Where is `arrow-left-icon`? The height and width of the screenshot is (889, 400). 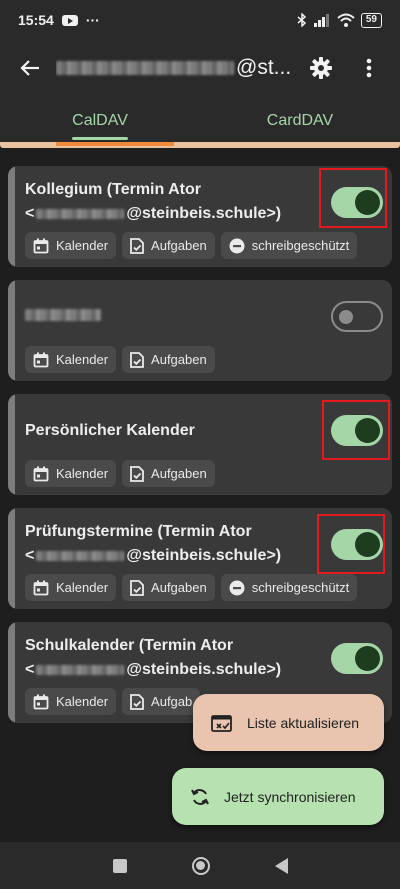
arrow-left-icon is located at coordinates (29, 68).